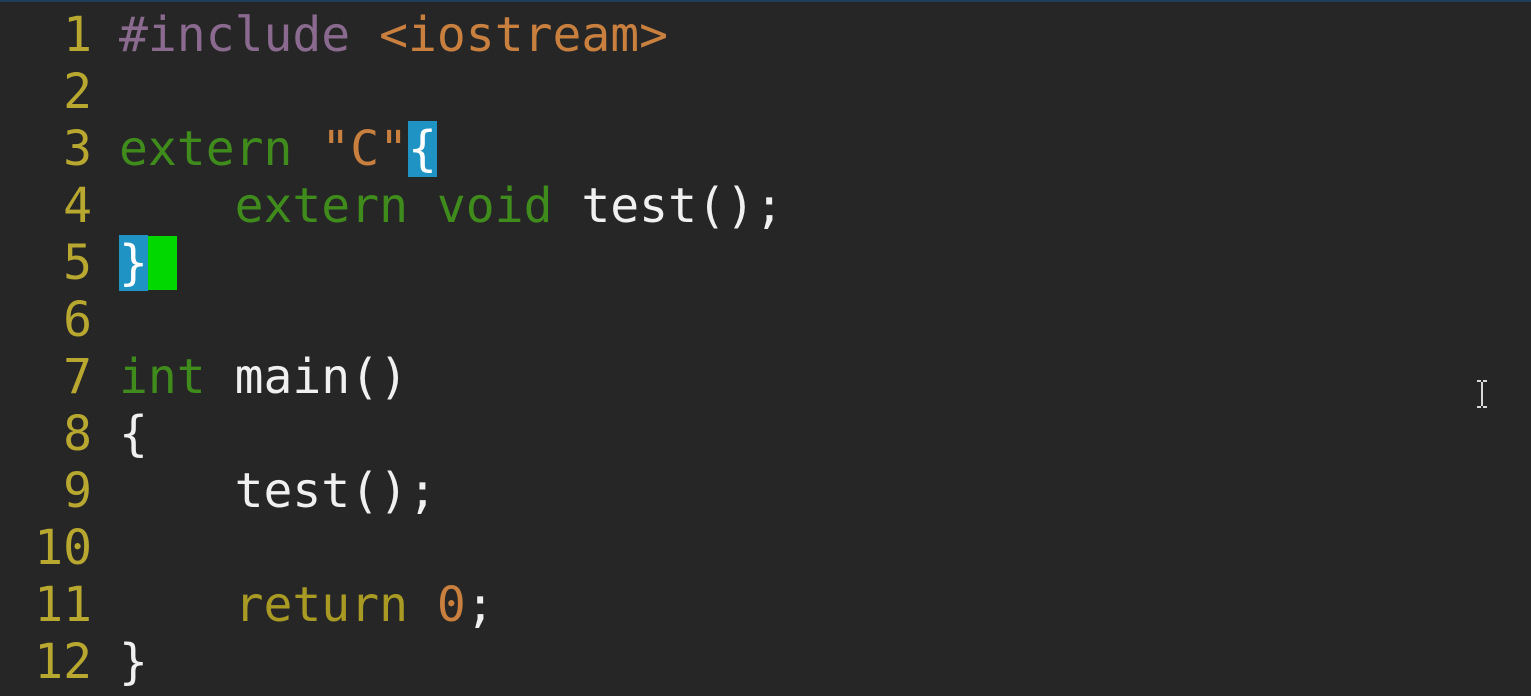 This screenshot has height=696, width=1531. I want to click on code-line: 3 extern "C"{, so click(765, 149).